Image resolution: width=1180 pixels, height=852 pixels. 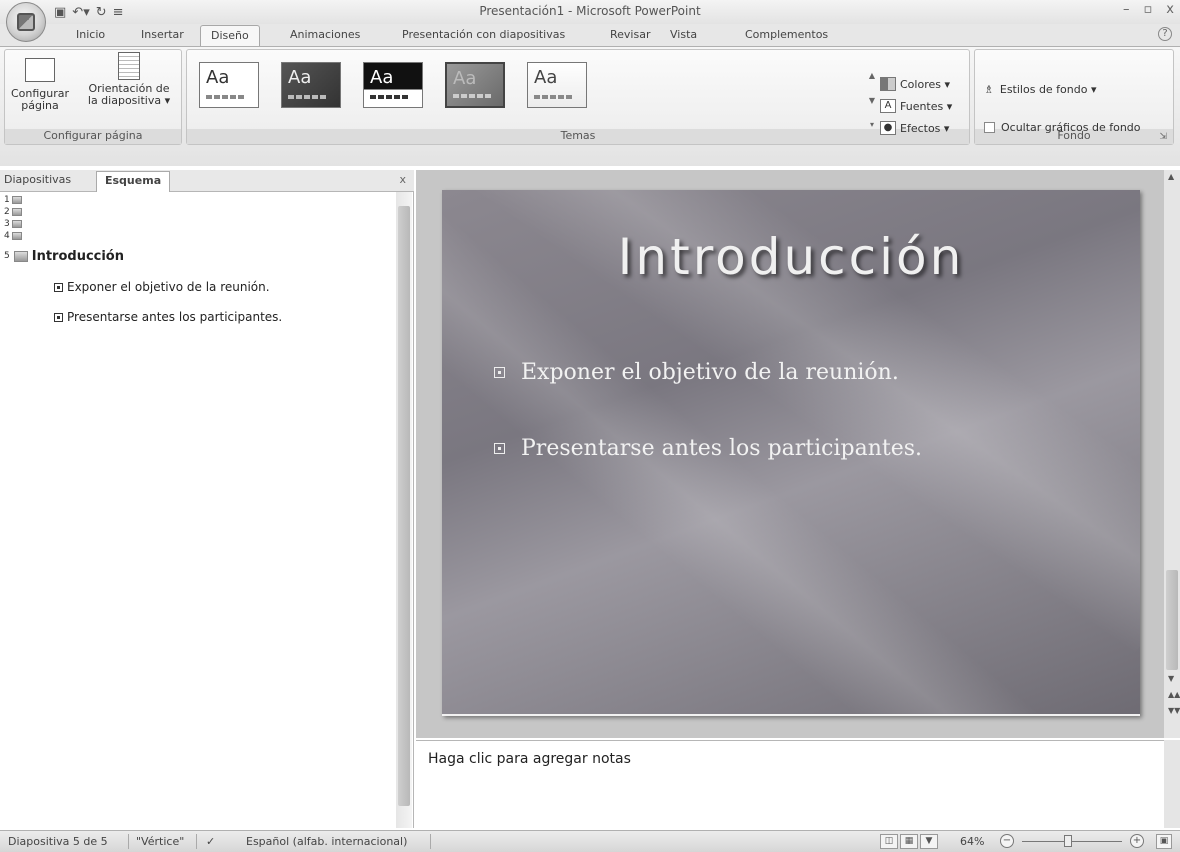 I want to click on theme-office: Aa, so click(x=229, y=85).